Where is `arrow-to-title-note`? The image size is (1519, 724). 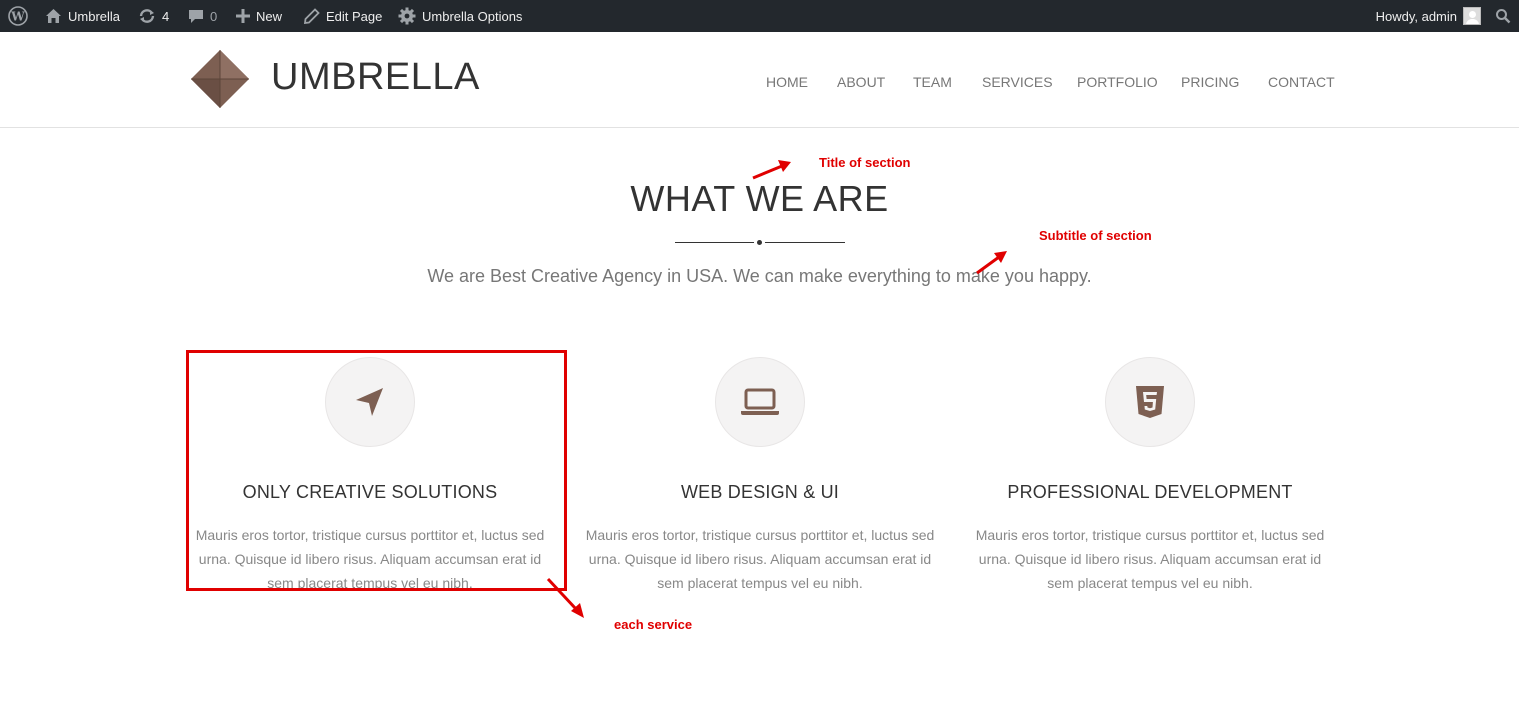 arrow-to-title-note is located at coordinates (767, 172).